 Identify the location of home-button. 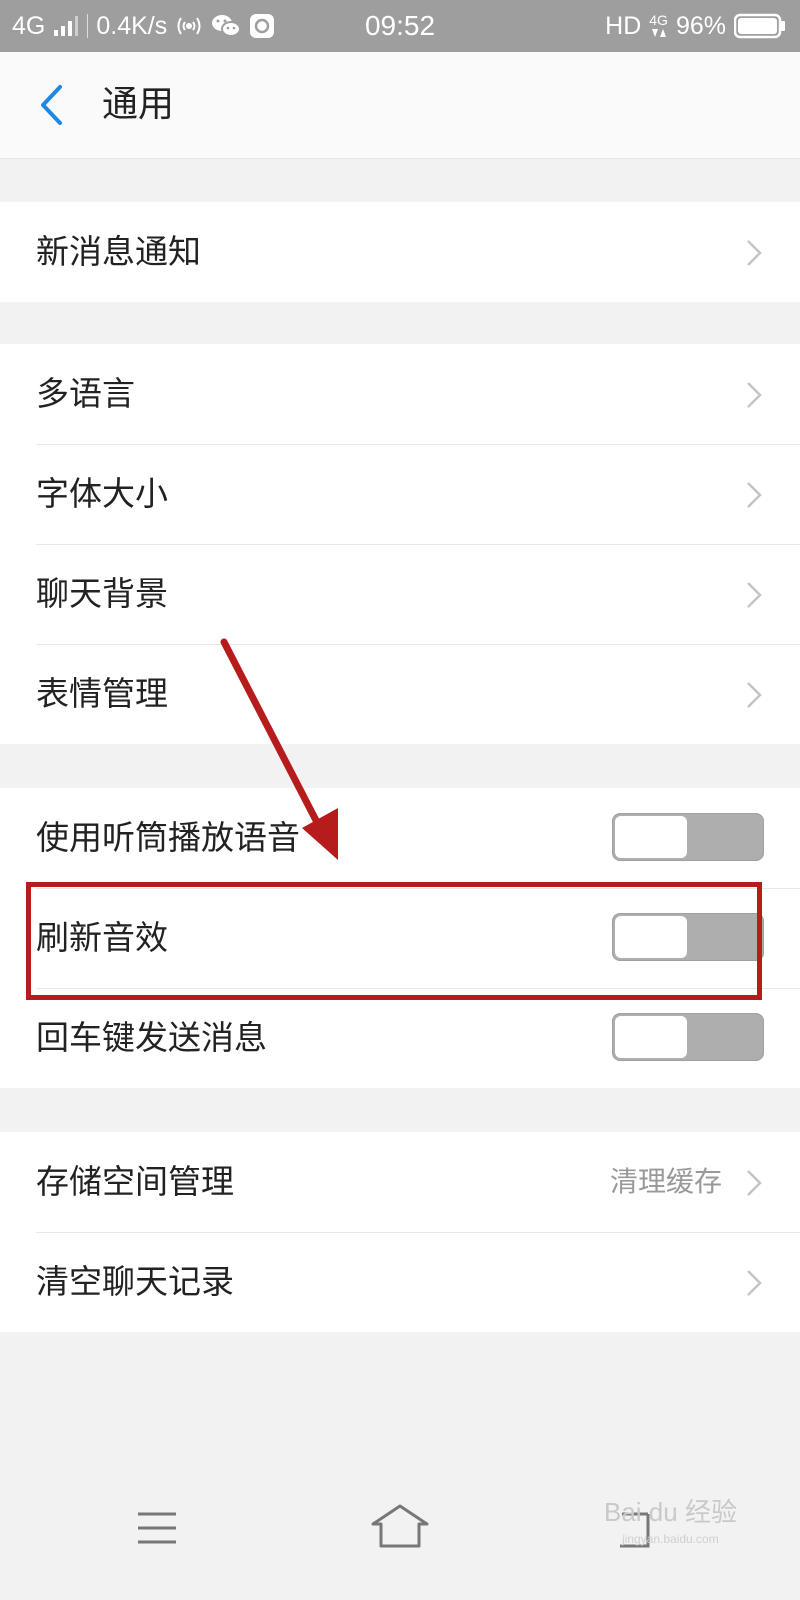
(400, 1528).